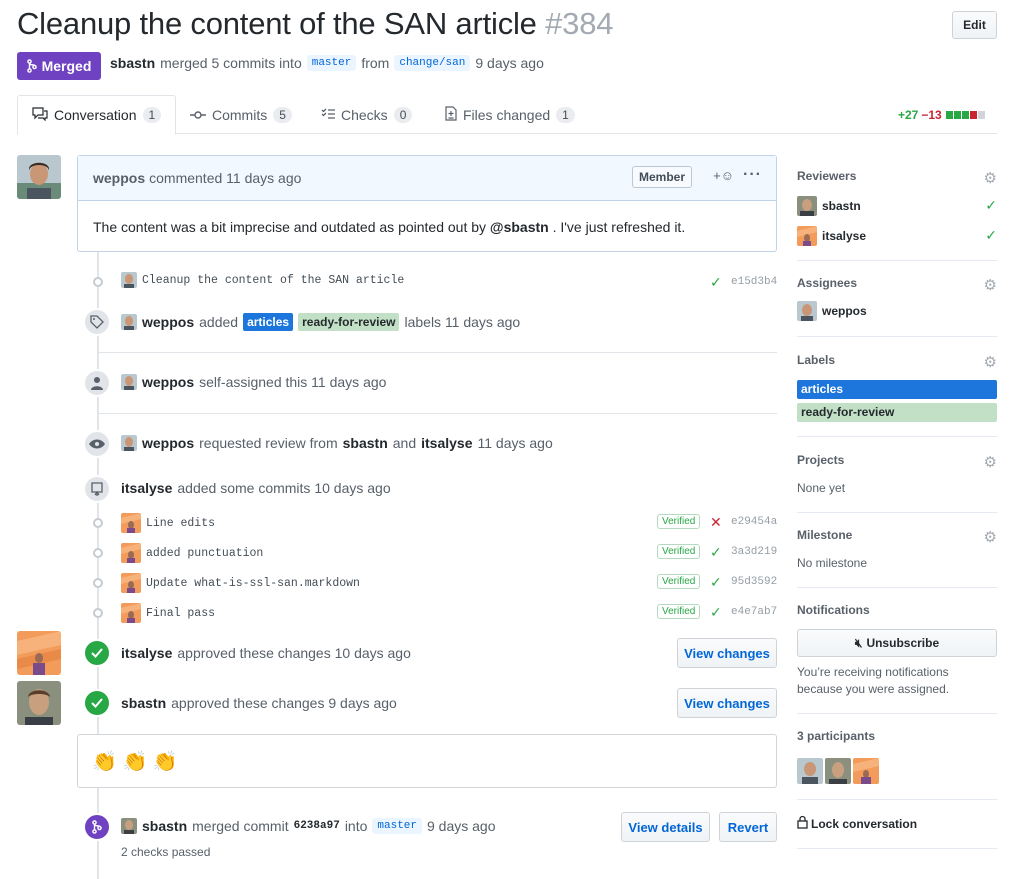 This screenshot has width=1013, height=879. I want to click on commit-message: Update what-is-ssl-san.markdown, so click(253, 583).